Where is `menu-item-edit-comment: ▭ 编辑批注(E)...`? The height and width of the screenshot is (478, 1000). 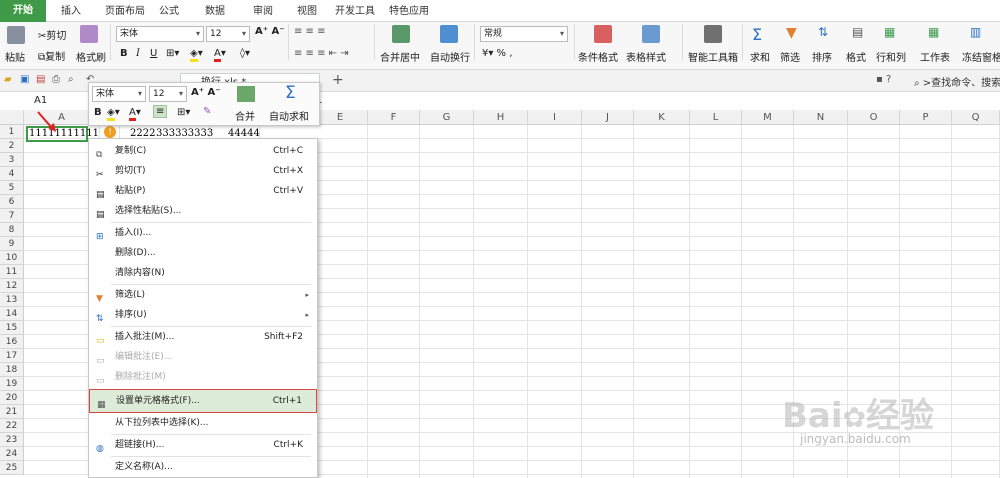
menu-item-edit-comment: ▭ 编辑批注(E)... is located at coordinates (203, 357).